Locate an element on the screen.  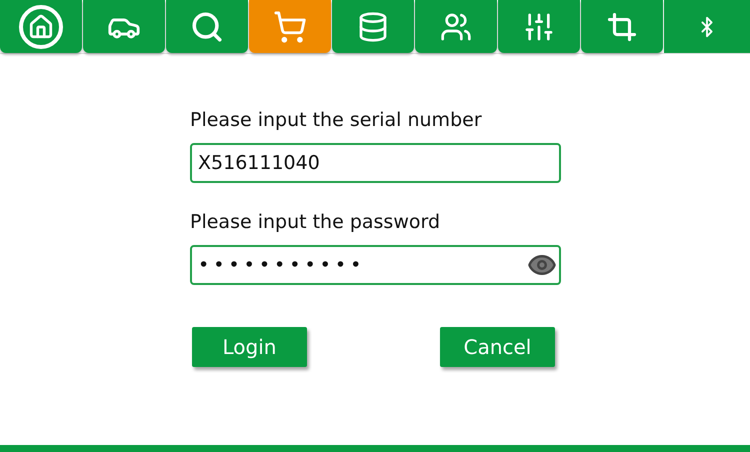
field-label: Please input the serial number is located at coordinates (336, 120).